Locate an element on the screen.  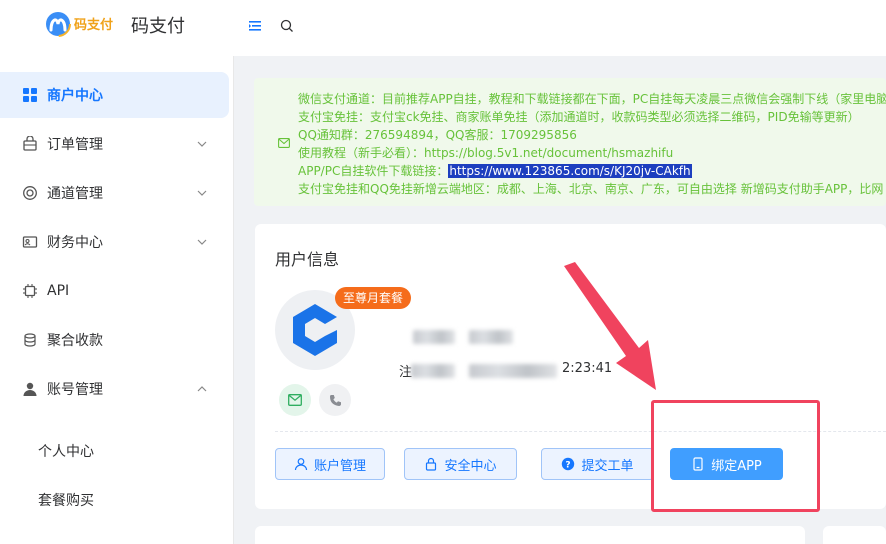
notice-line-qq: QQ通知群：276594894，QQ客服：1709295856 is located at coordinates (437, 135).